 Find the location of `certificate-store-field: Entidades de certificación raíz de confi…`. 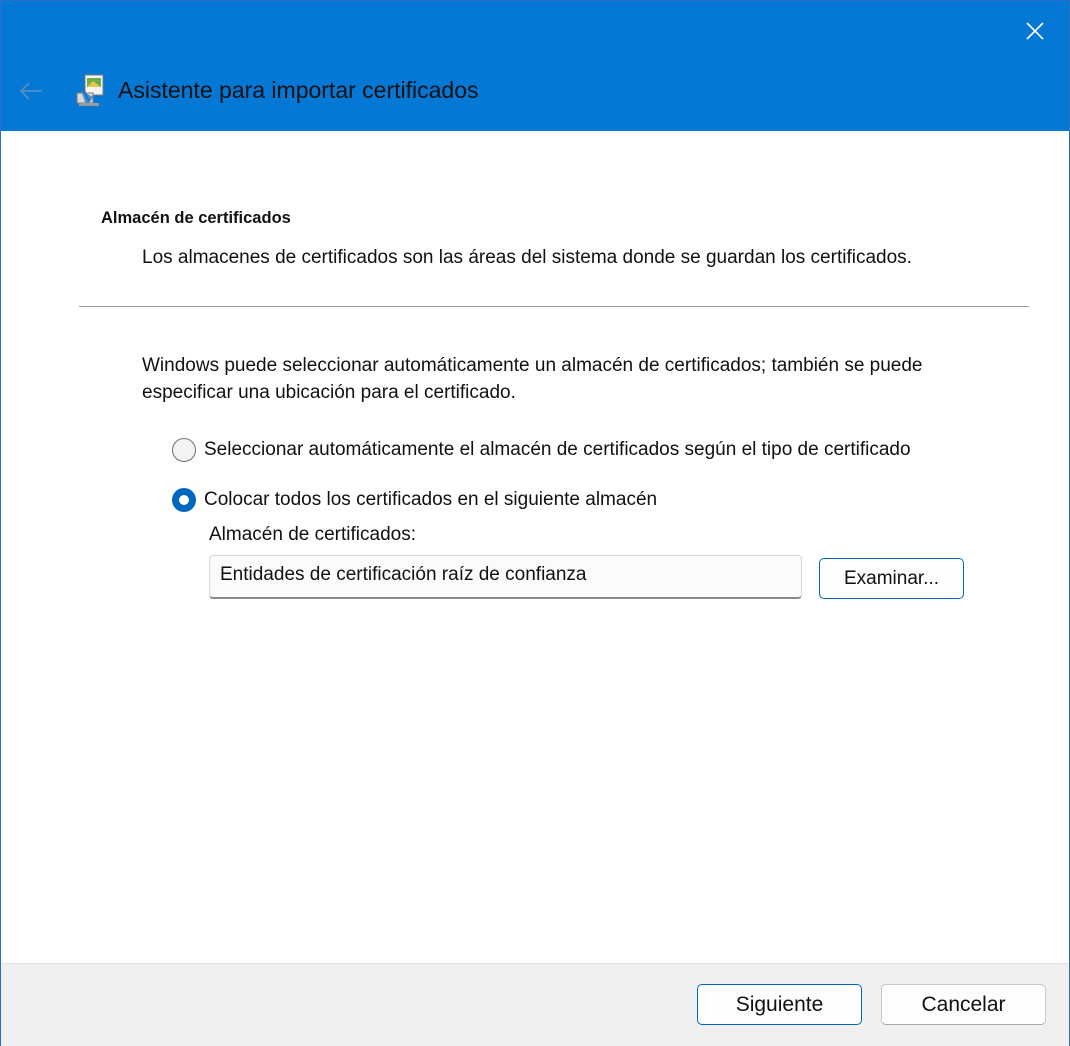

certificate-store-field: Entidades de certificación raíz de confi… is located at coordinates (505, 577).